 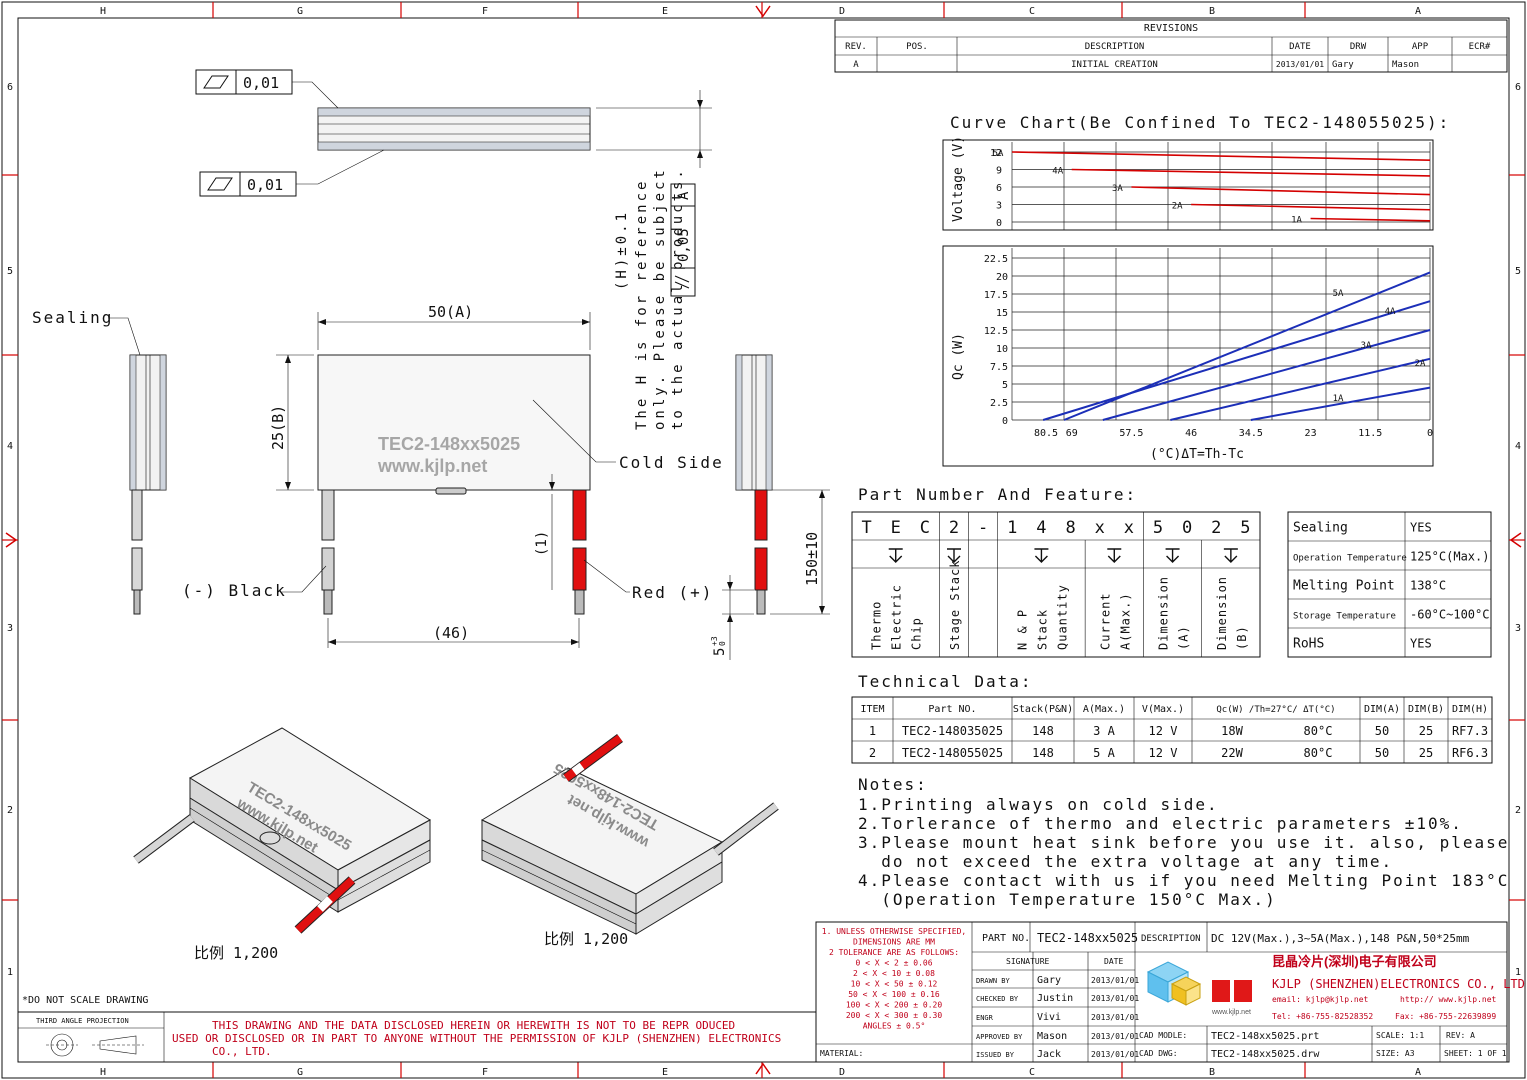 What do you see at coordinates (1070, 528) in the screenshot?
I see `part-number-char: 8` at bounding box center [1070, 528].